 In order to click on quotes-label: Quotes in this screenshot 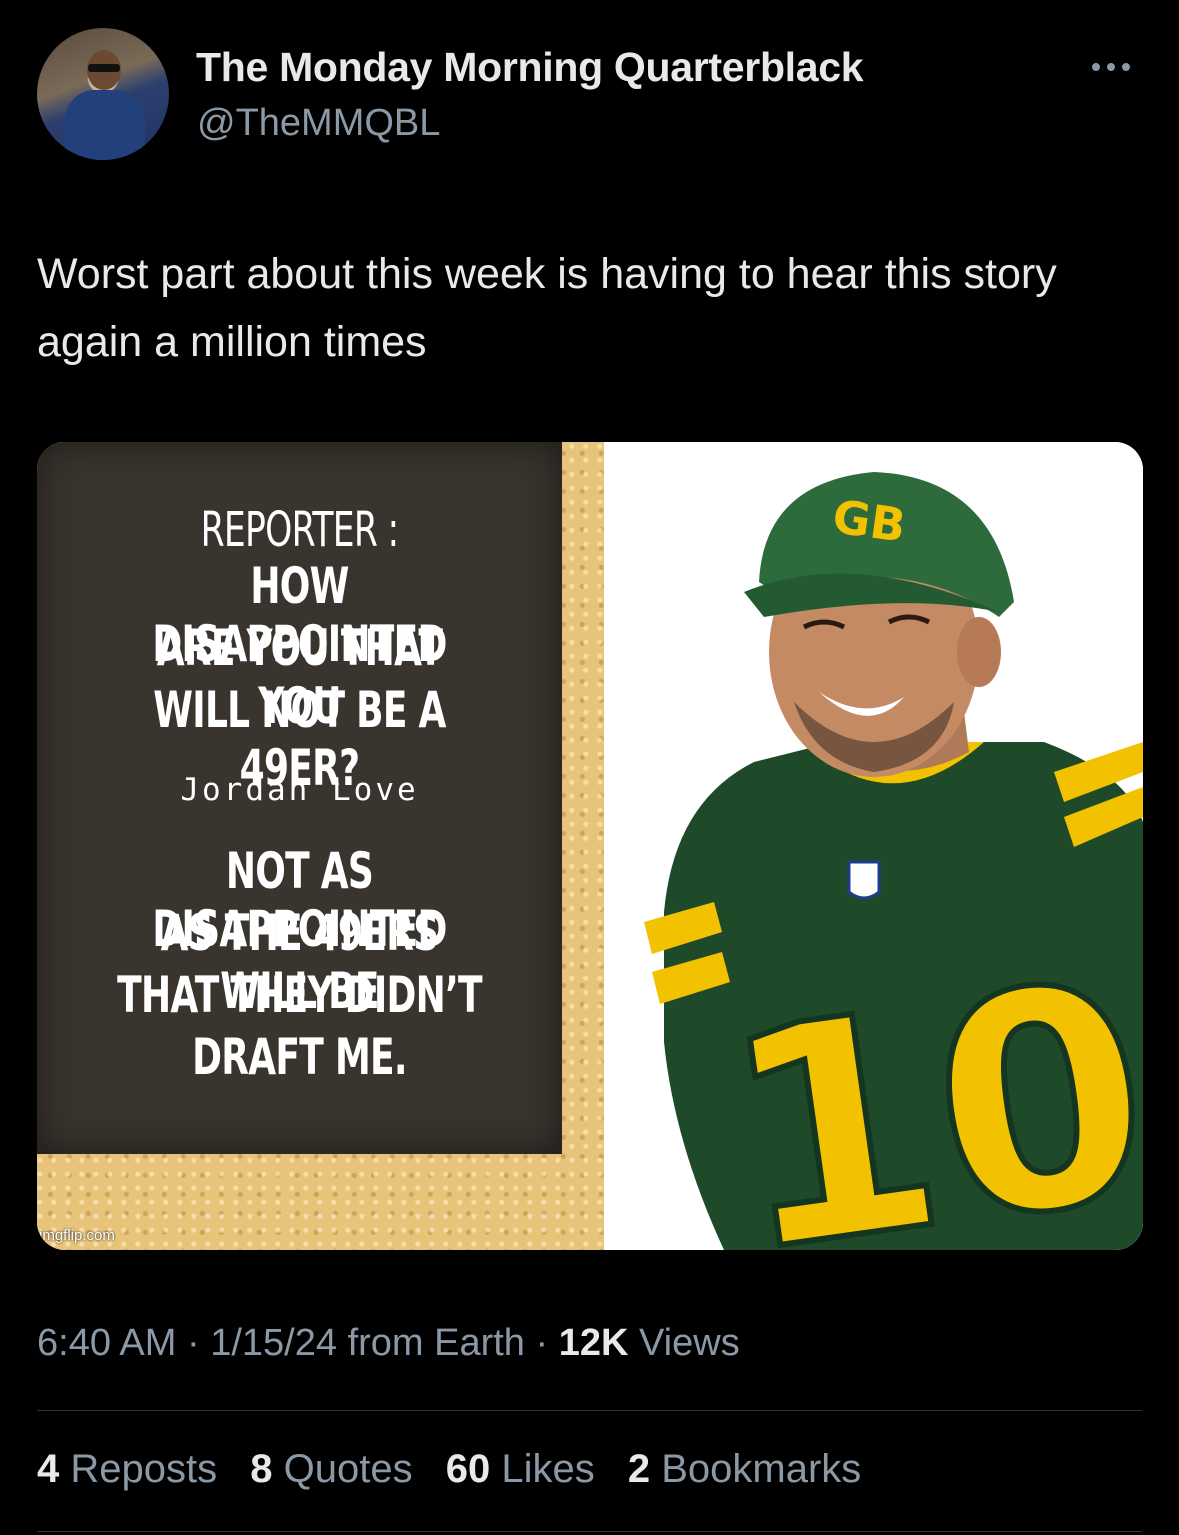, I will do `click(348, 1469)`.